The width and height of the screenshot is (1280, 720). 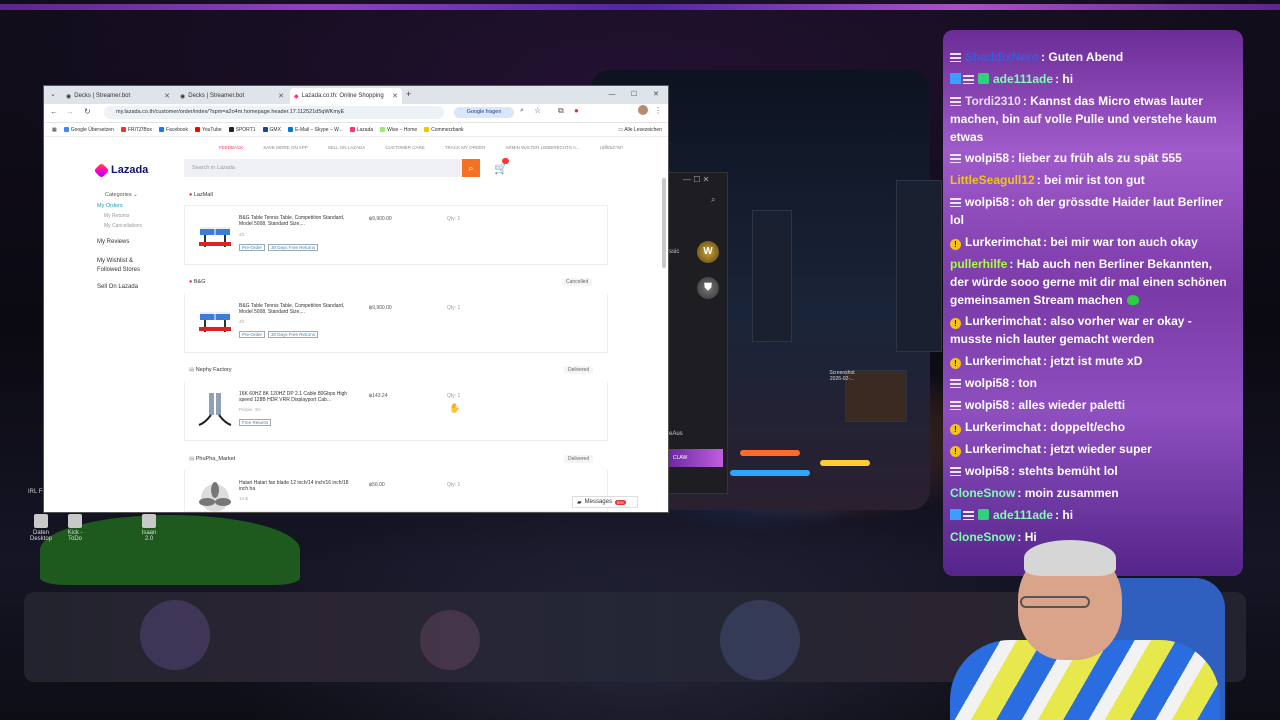 What do you see at coordinates (113, 242) in the screenshot?
I see `sidebar-my-reviews: My Reviews` at bounding box center [113, 242].